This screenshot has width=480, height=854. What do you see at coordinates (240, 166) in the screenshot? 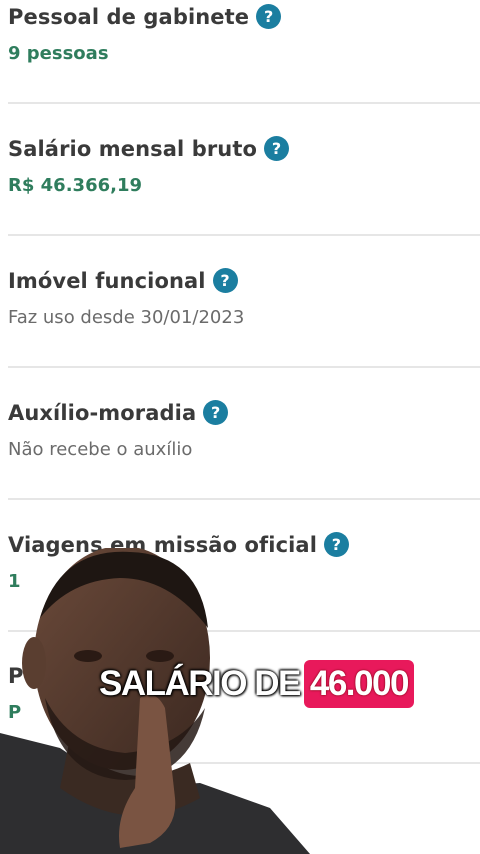
I see `field-salary: Salário mensal bruto ? R$ 46.366,19` at bounding box center [240, 166].